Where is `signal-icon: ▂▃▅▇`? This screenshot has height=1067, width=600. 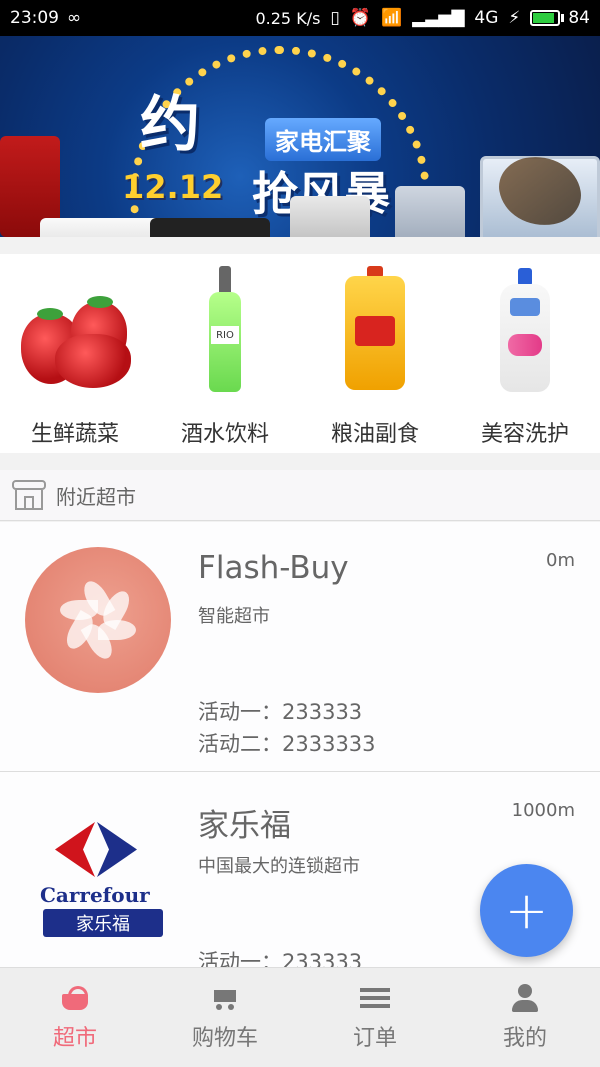
signal-icon: ▂▃▅▇ is located at coordinates (438, 18).